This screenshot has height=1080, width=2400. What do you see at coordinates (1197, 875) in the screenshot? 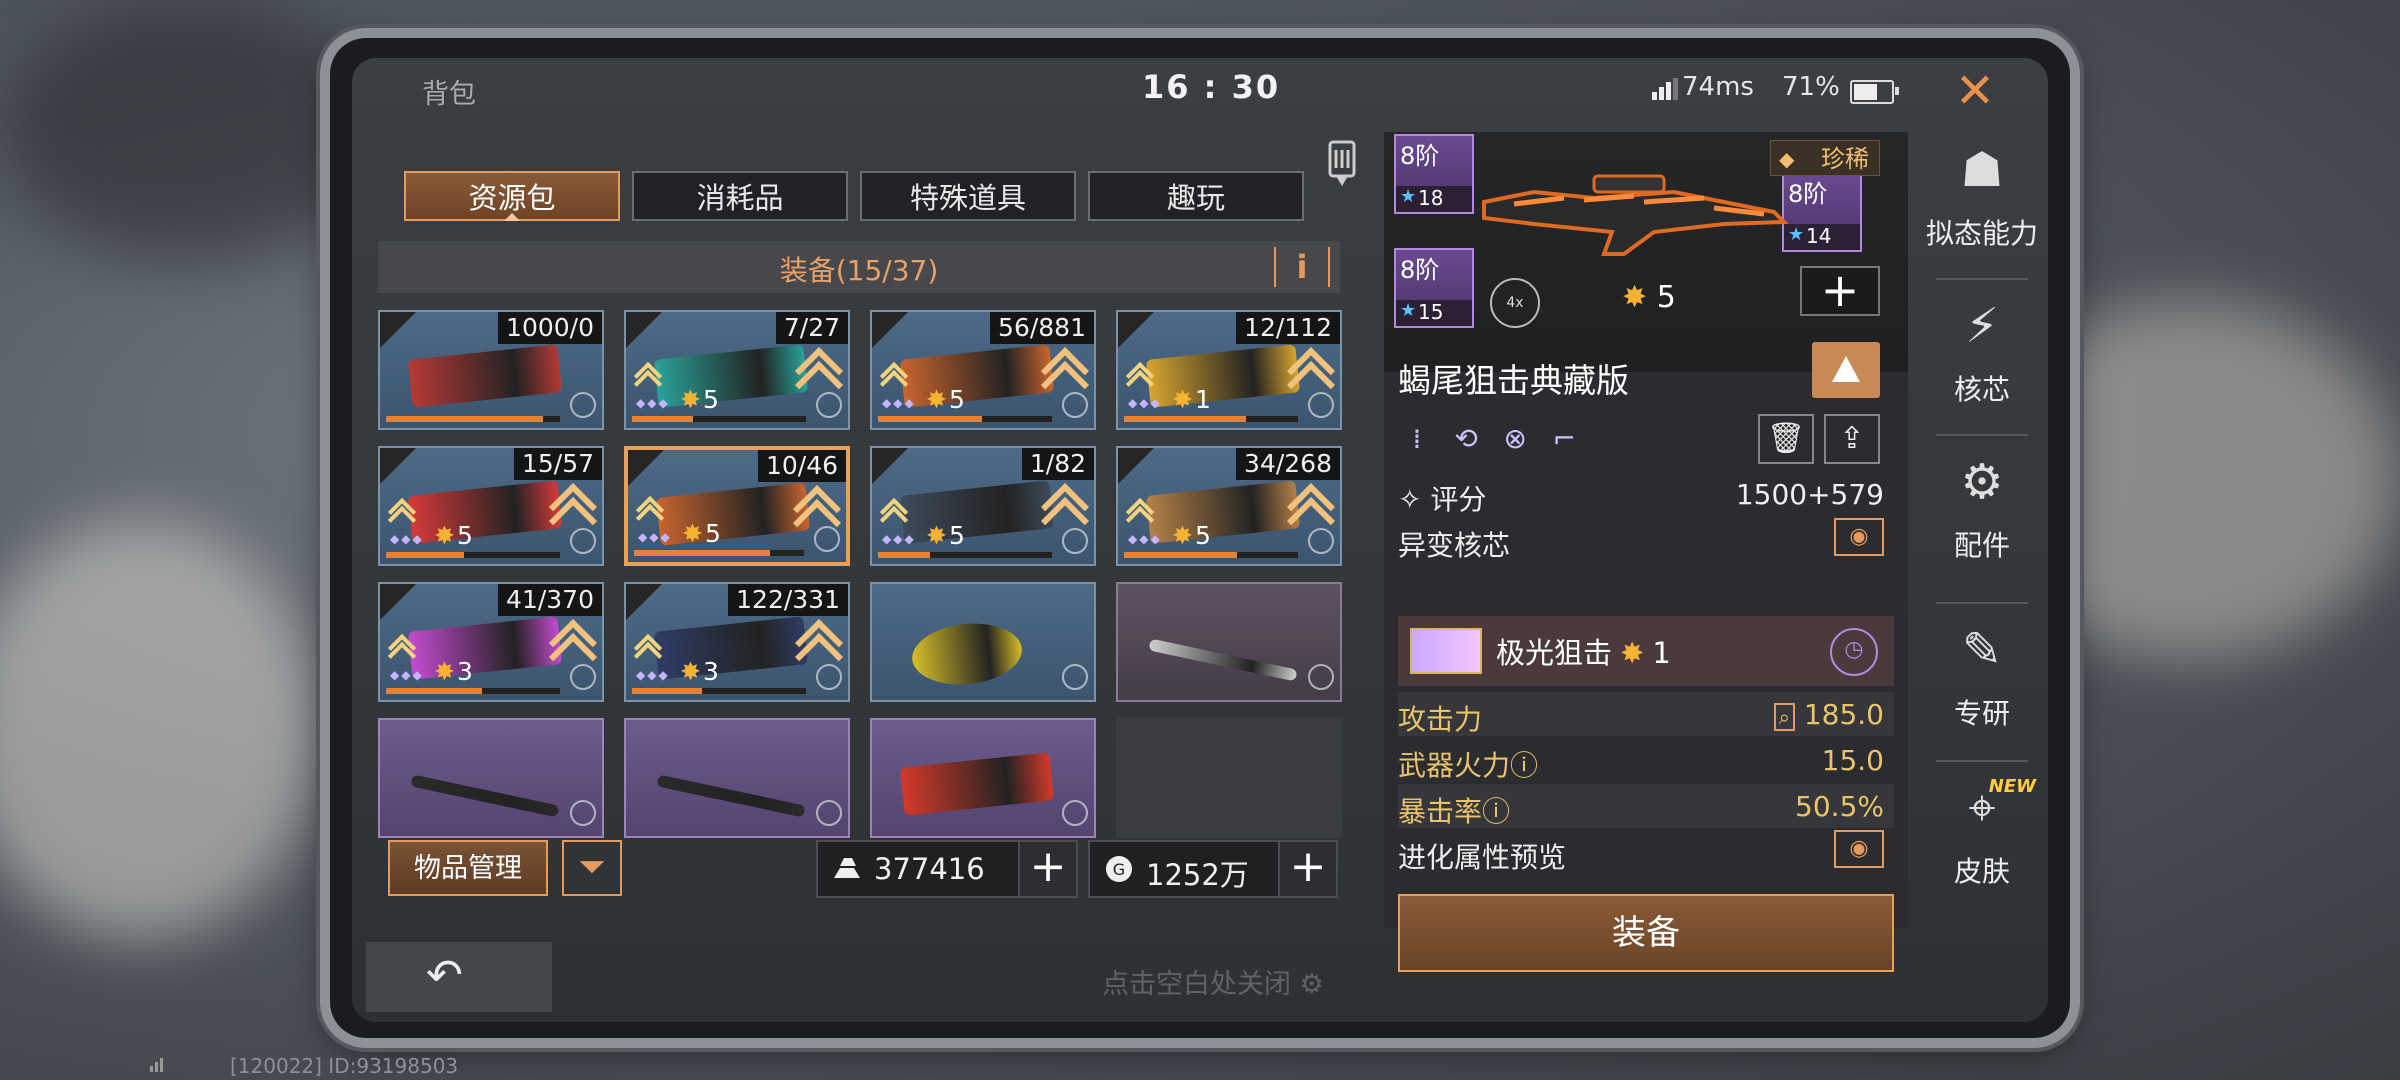
I see `coin-value: 1252万` at bounding box center [1197, 875].